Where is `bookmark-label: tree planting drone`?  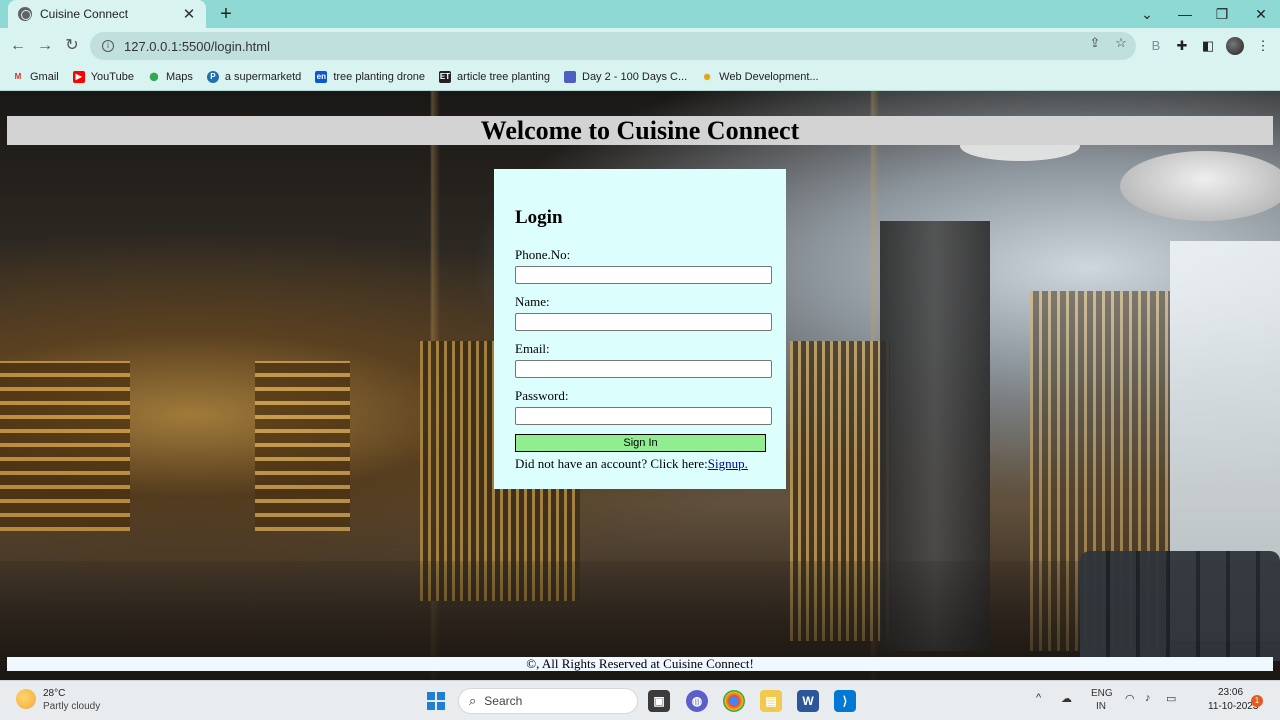 bookmark-label: tree planting drone is located at coordinates (379, 77).